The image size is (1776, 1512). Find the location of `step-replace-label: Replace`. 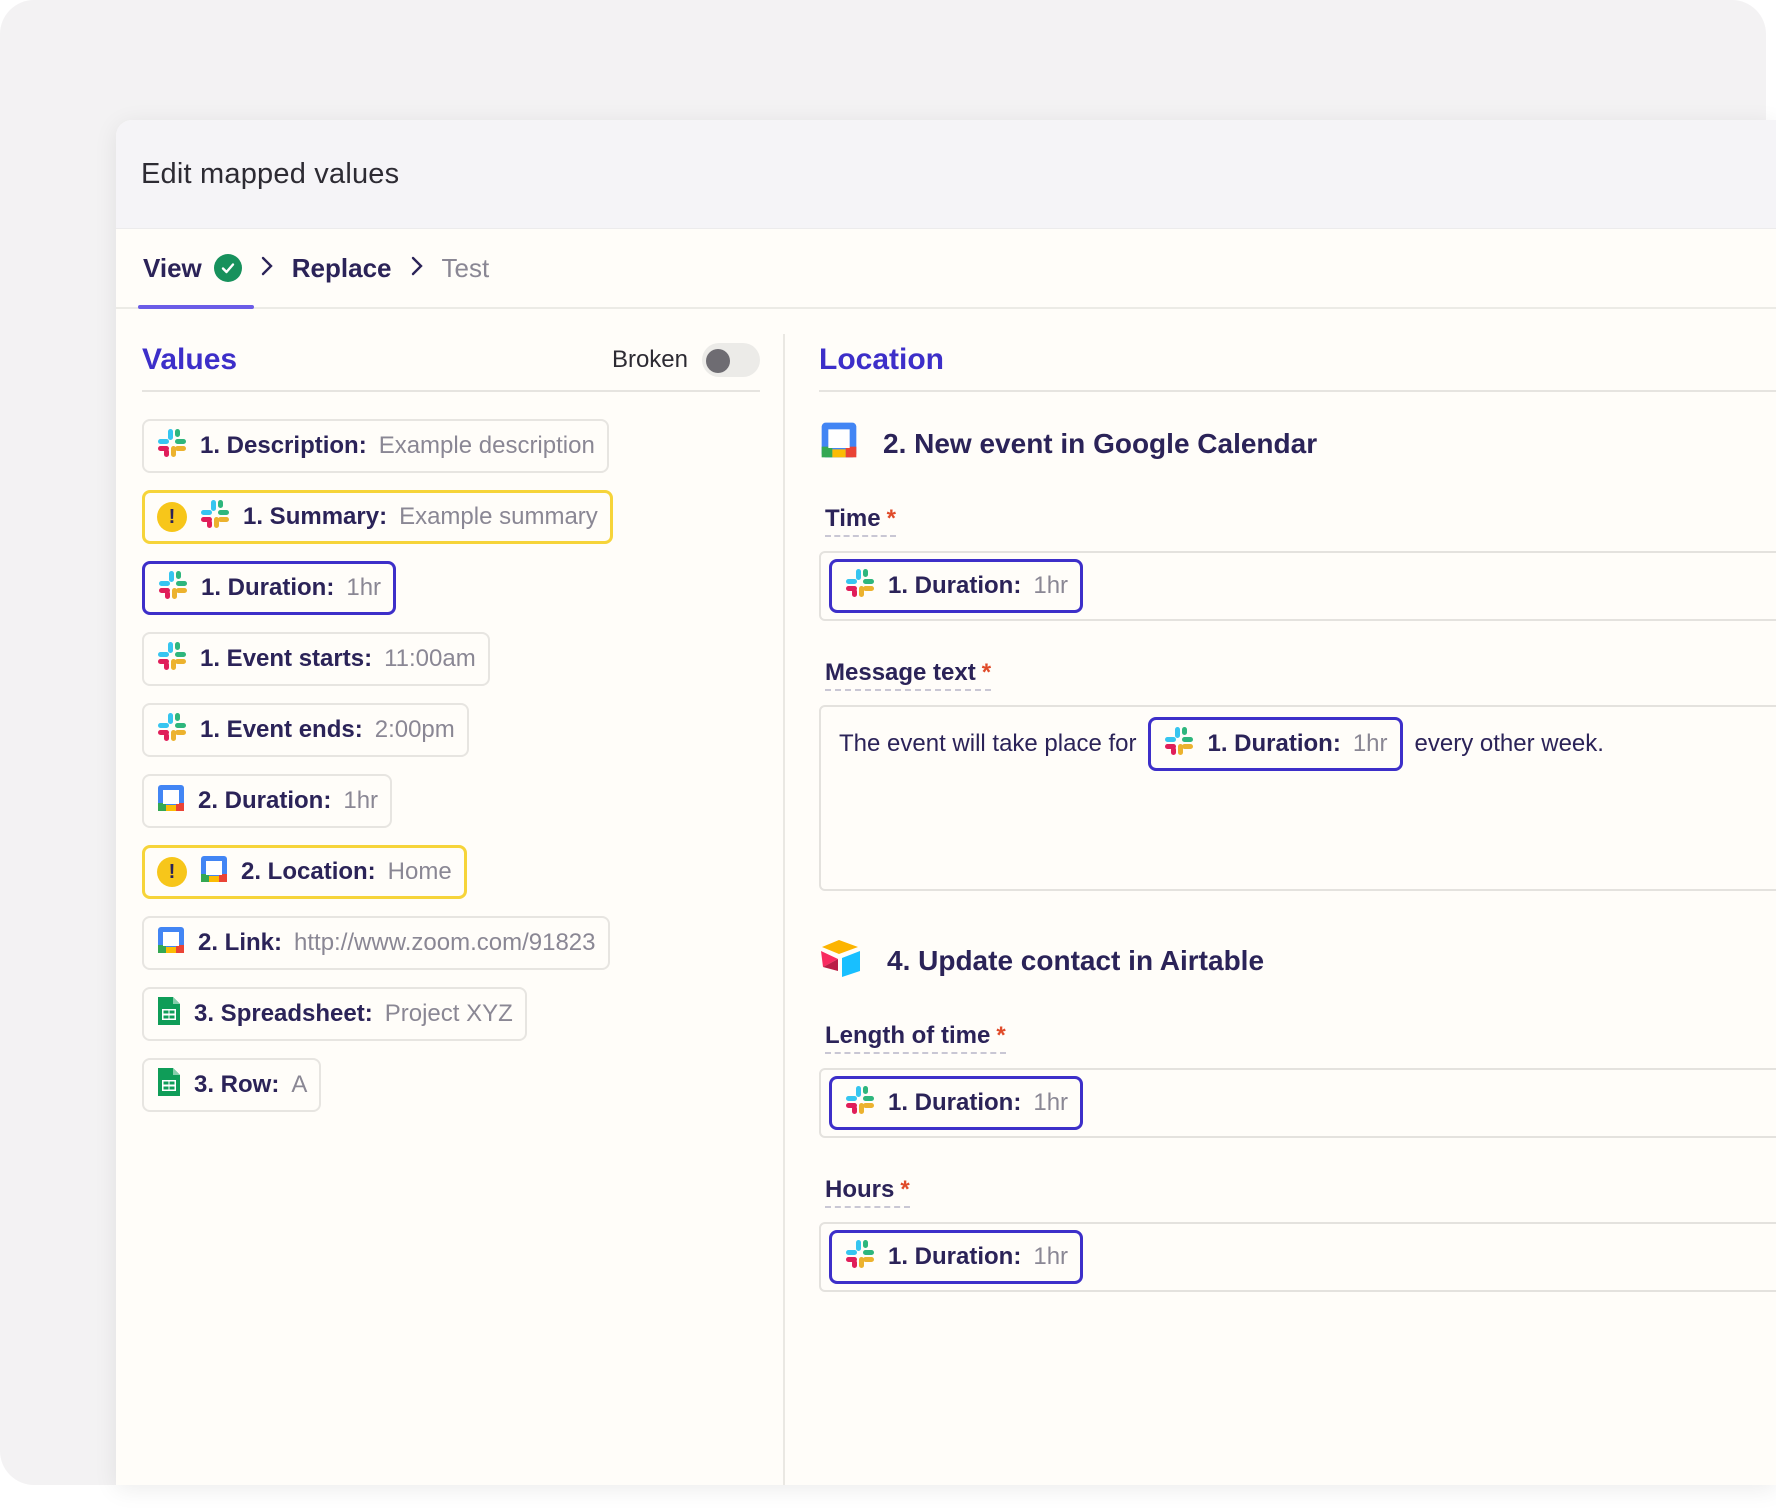

step-replace-label: Replace is located at coordinates (341, 267).